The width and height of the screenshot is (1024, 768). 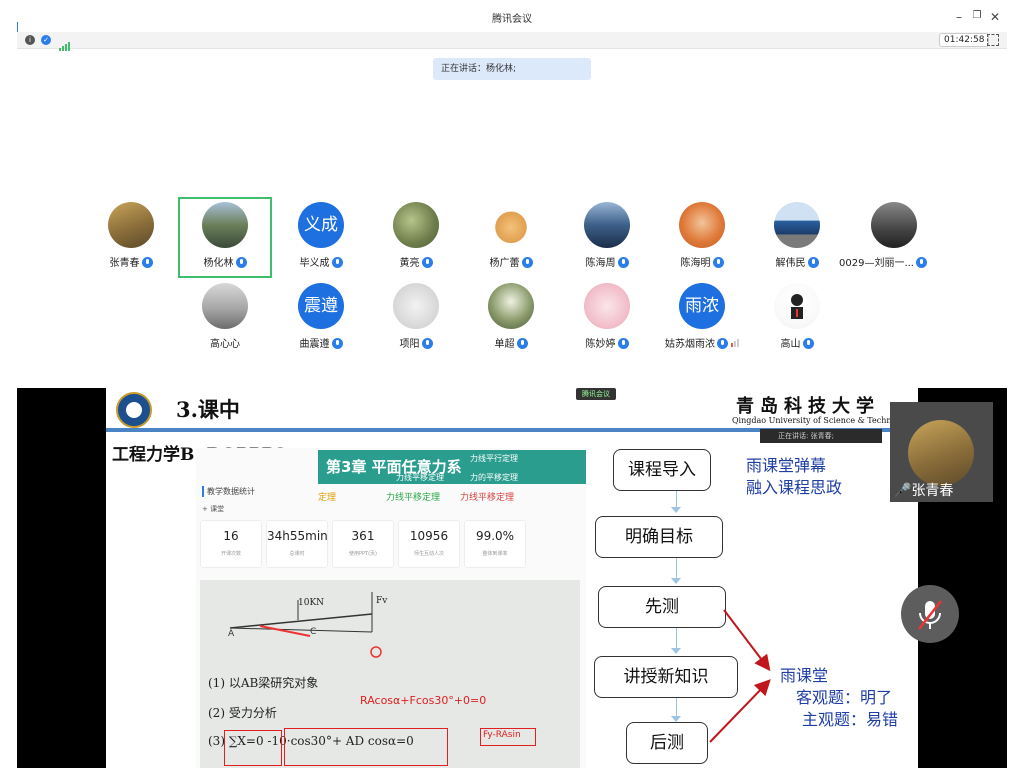 What do you see at coordinates (495, 544) in the screenshot?
I see `stat-card: 99.0% 整体到课率` at bounding box center [495, 544].